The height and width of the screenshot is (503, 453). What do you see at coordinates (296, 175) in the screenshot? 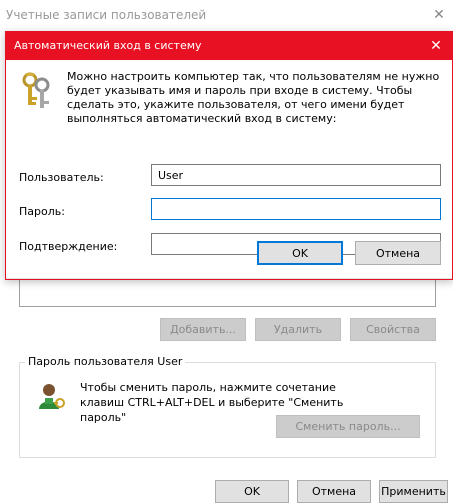
I see `user-name-input` at bounding box center [296, 175].